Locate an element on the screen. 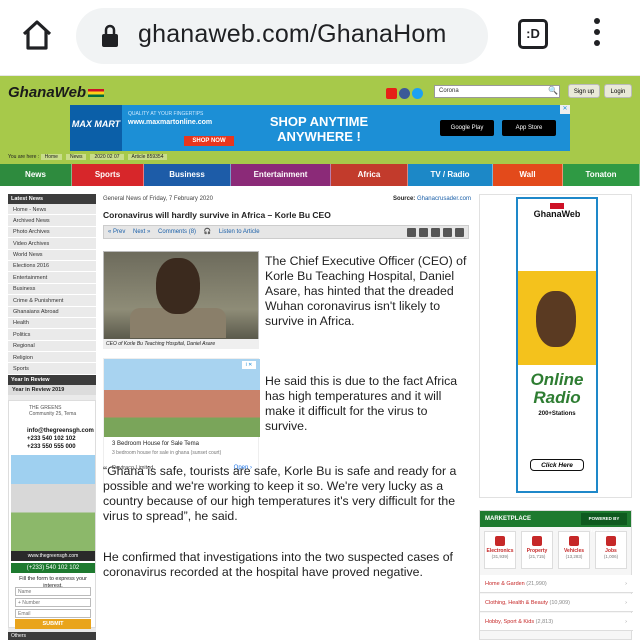 The height and width of the screenshot is (640, 640). signup-button: Sign up is located at coordinates (584, 91).